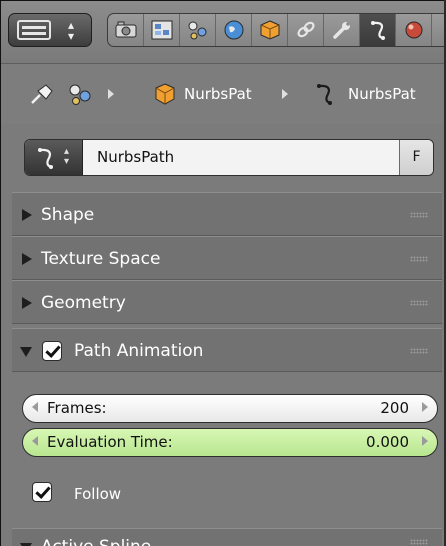 This screenshot has height=546, width=446. I want to click on render-layers-tab, so click(162, 30).